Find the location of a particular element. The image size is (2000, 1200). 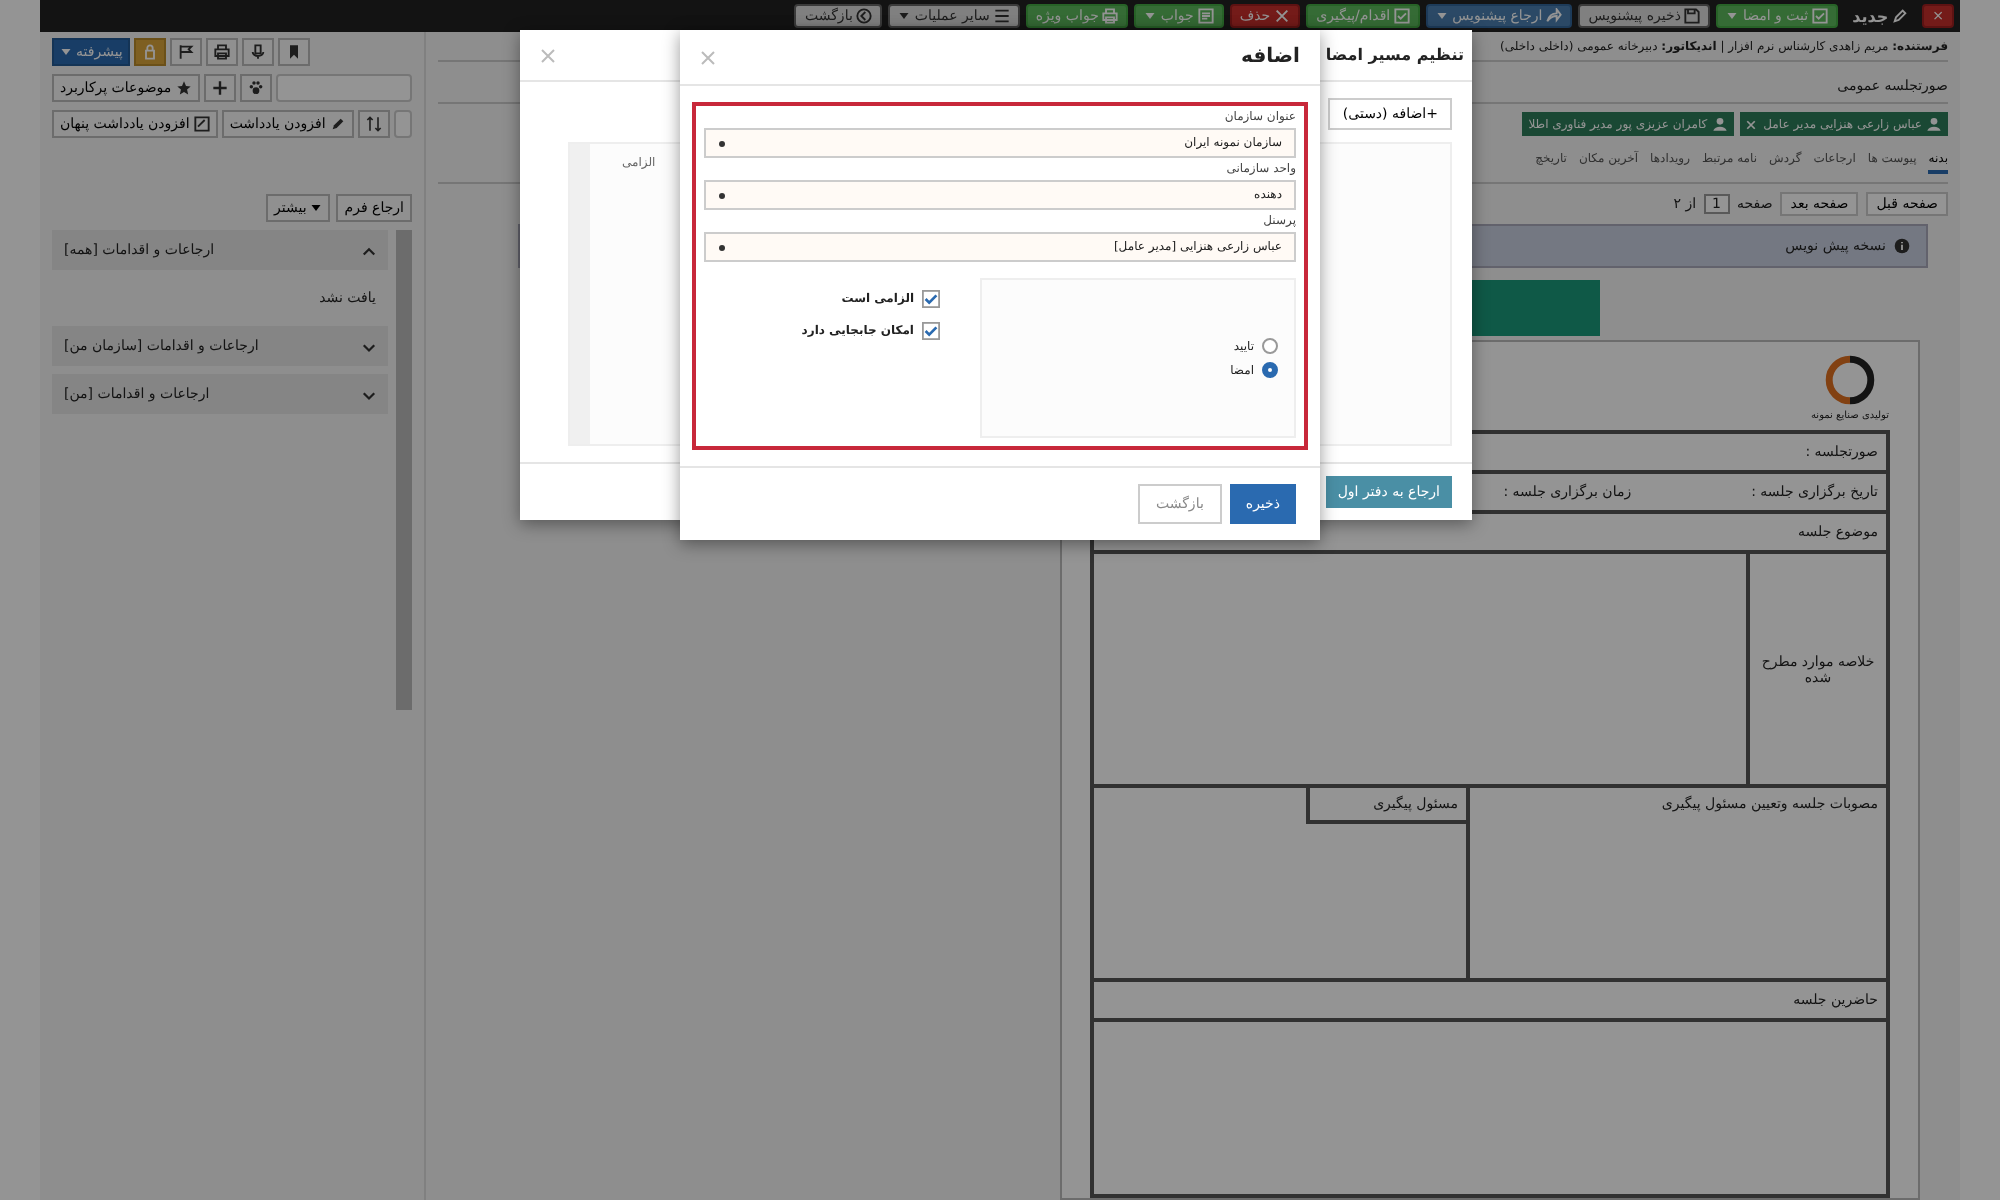

print-button is located at coordinates (222, 52).